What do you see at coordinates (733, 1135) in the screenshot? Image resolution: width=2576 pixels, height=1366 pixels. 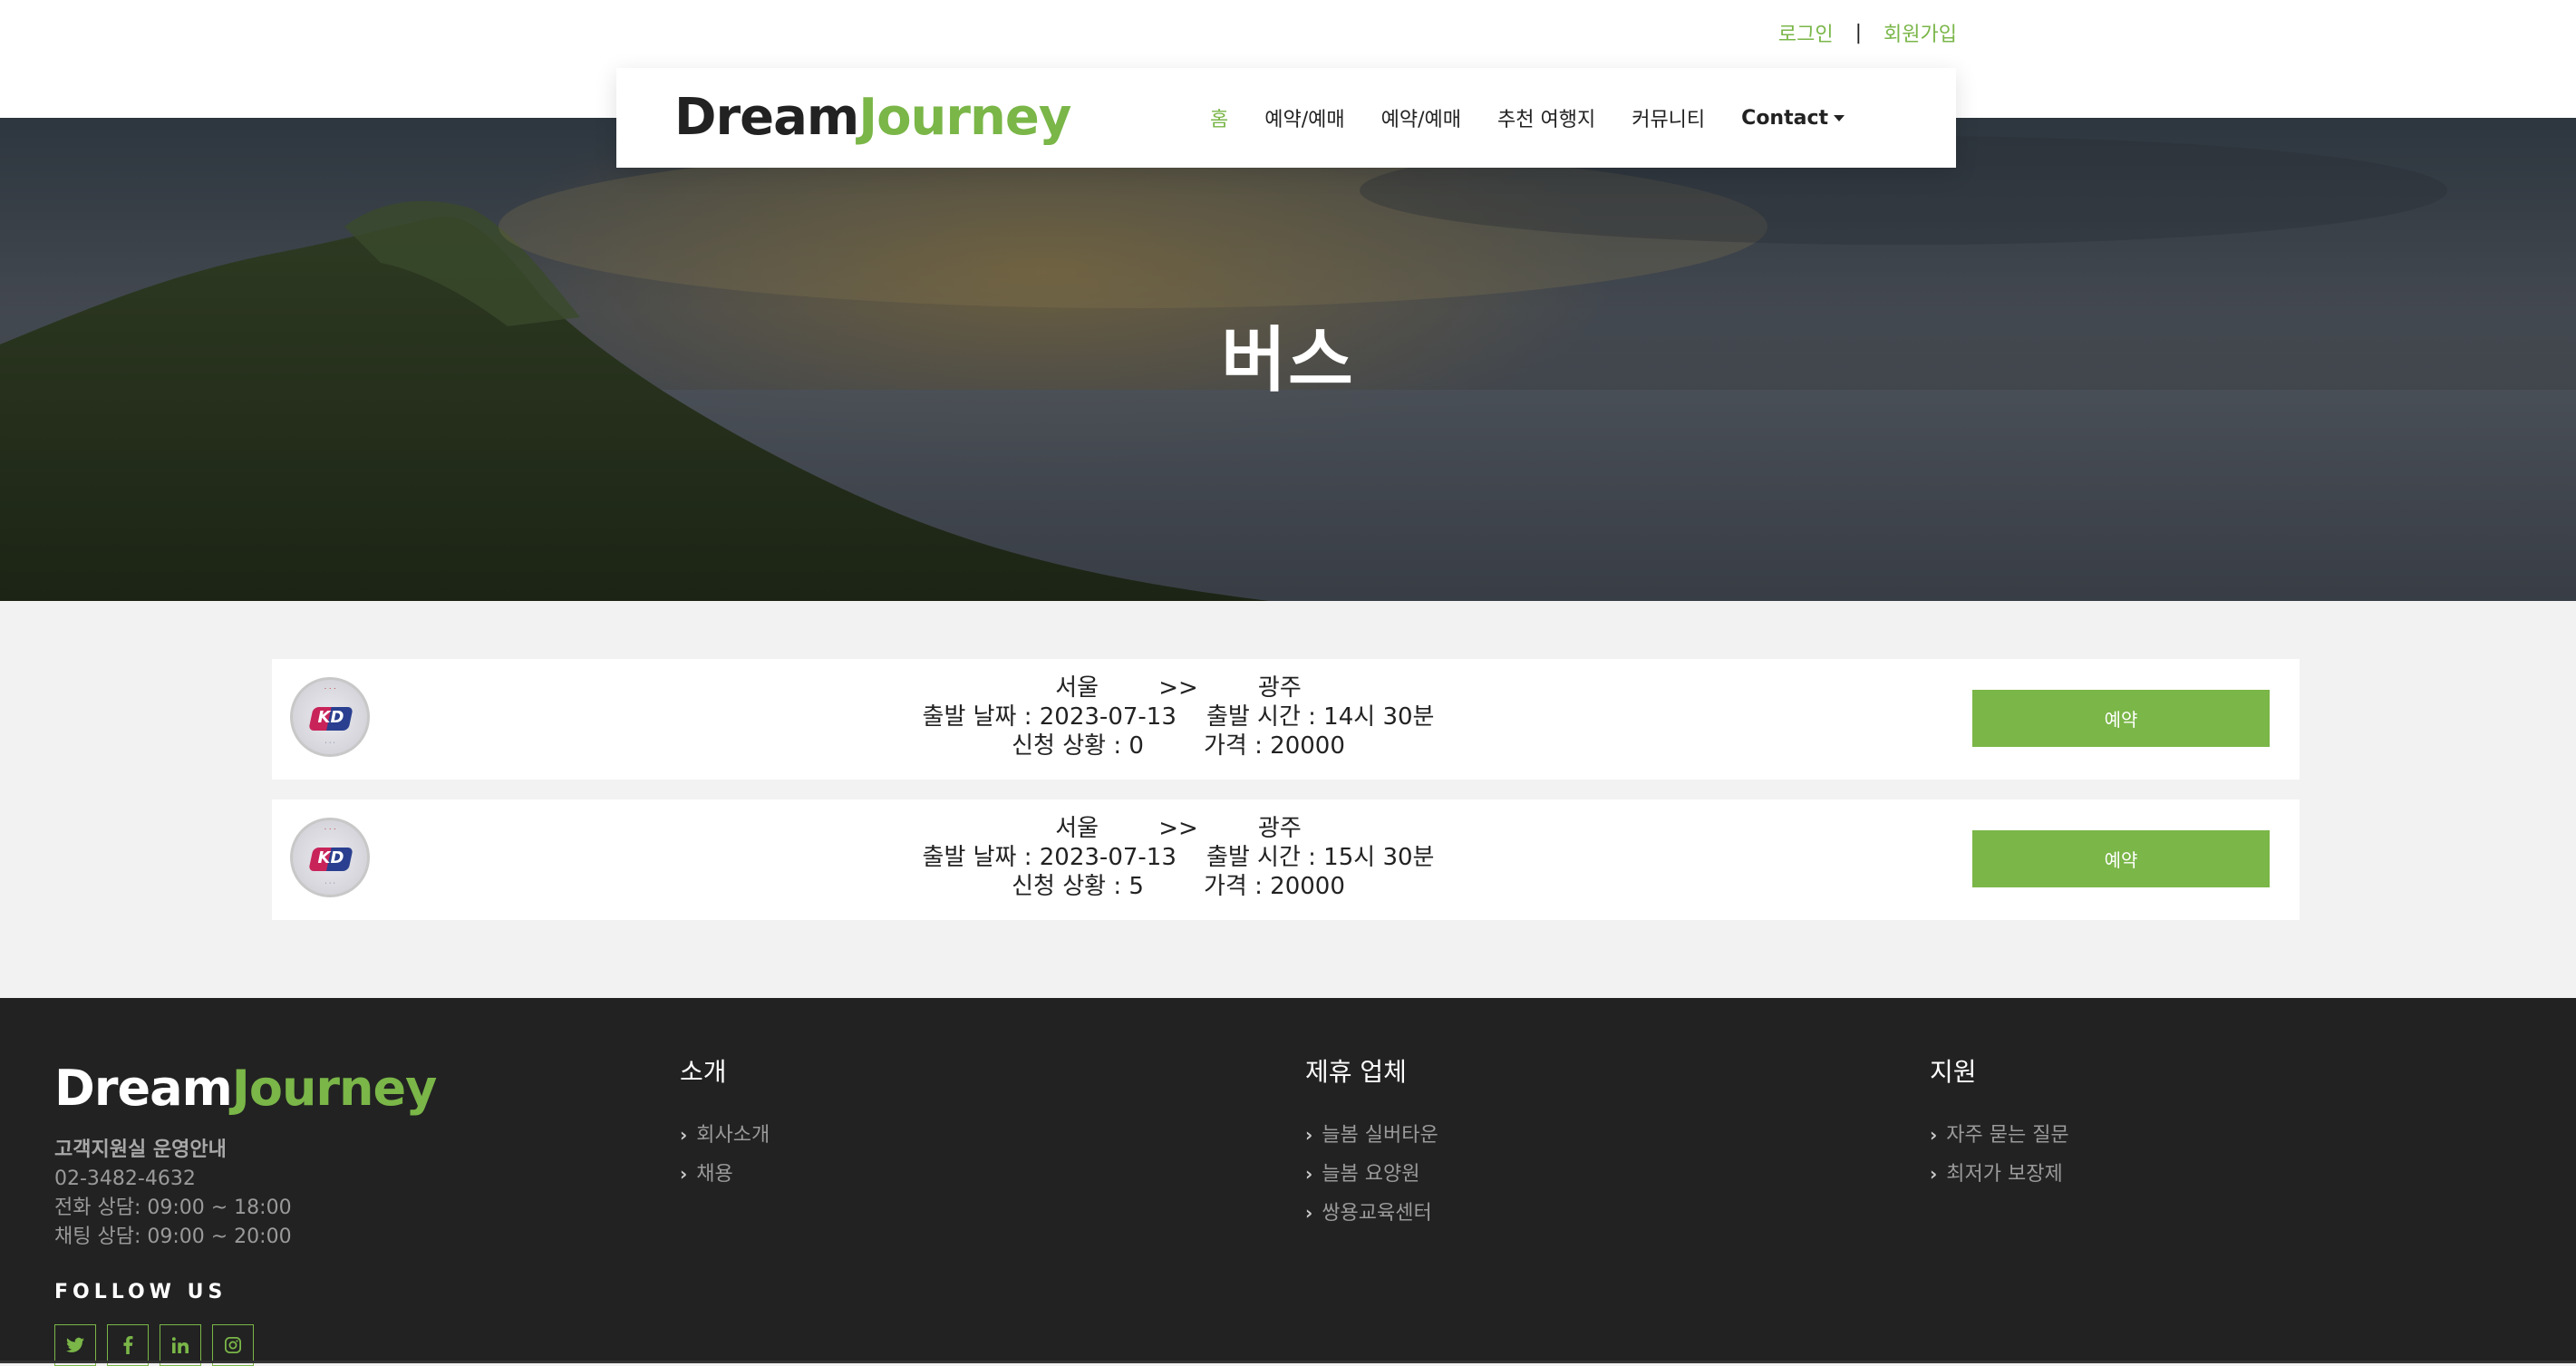 I see `footer-link-label: 회사소개` at bounding box center [733, 1135].